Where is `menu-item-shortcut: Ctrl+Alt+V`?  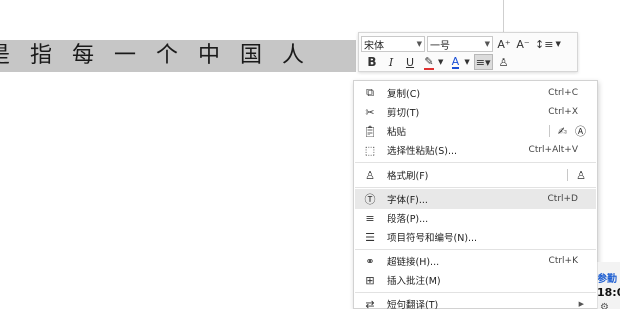 menu-item-shortcut: Ctrl+Alt+V is located at coordinates (553, 150).